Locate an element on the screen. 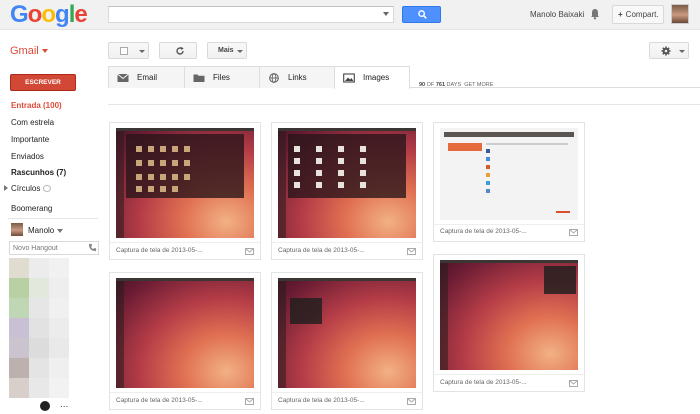 The height and width of the screenshot is (414, 700). search-button is located at coordinates (421, 14).